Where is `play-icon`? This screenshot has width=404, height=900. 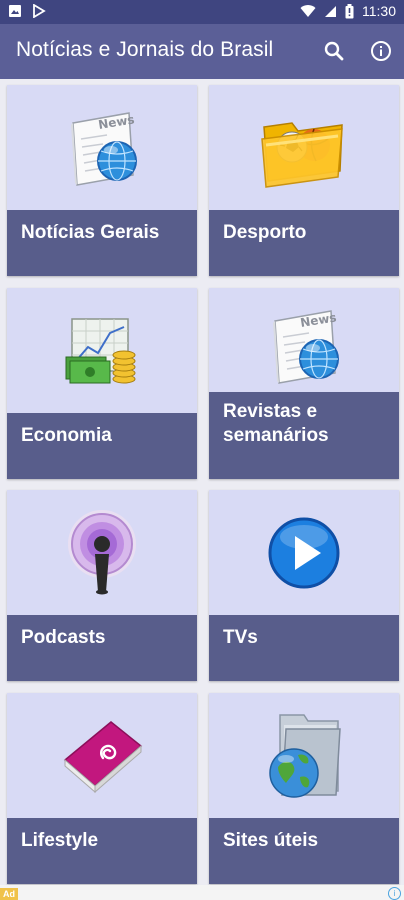
play-icon is located at coordinates (304, 552).